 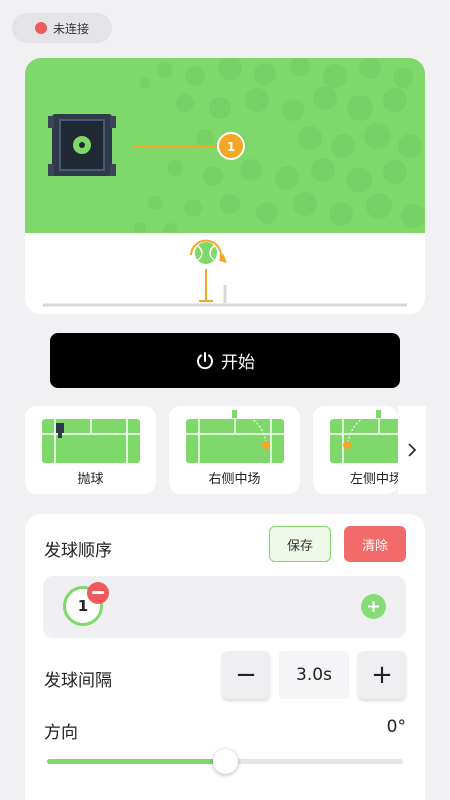 I want to click on clear-button: 清除, so click(x=375, y=544).